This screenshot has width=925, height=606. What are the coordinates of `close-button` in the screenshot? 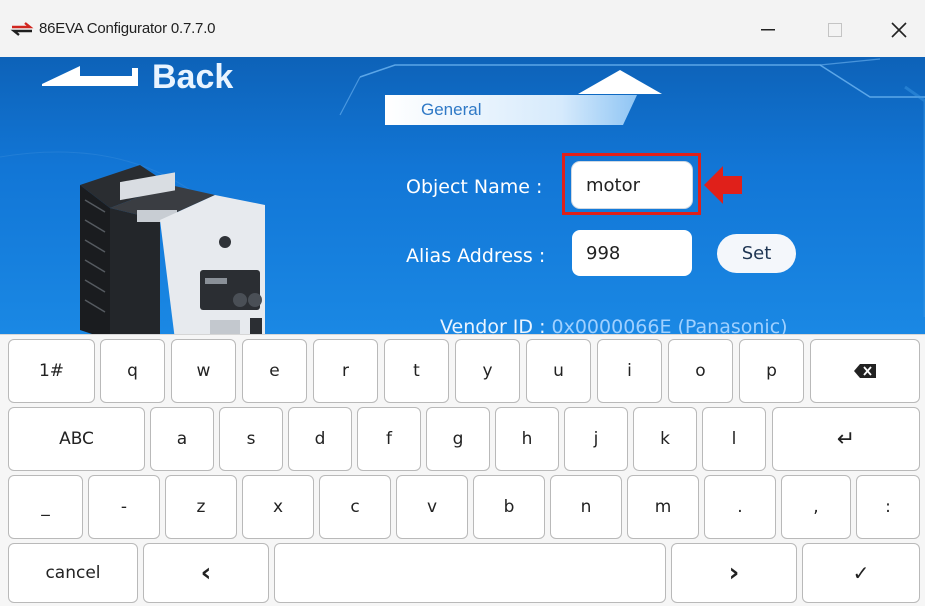 It's located at (899, 30).